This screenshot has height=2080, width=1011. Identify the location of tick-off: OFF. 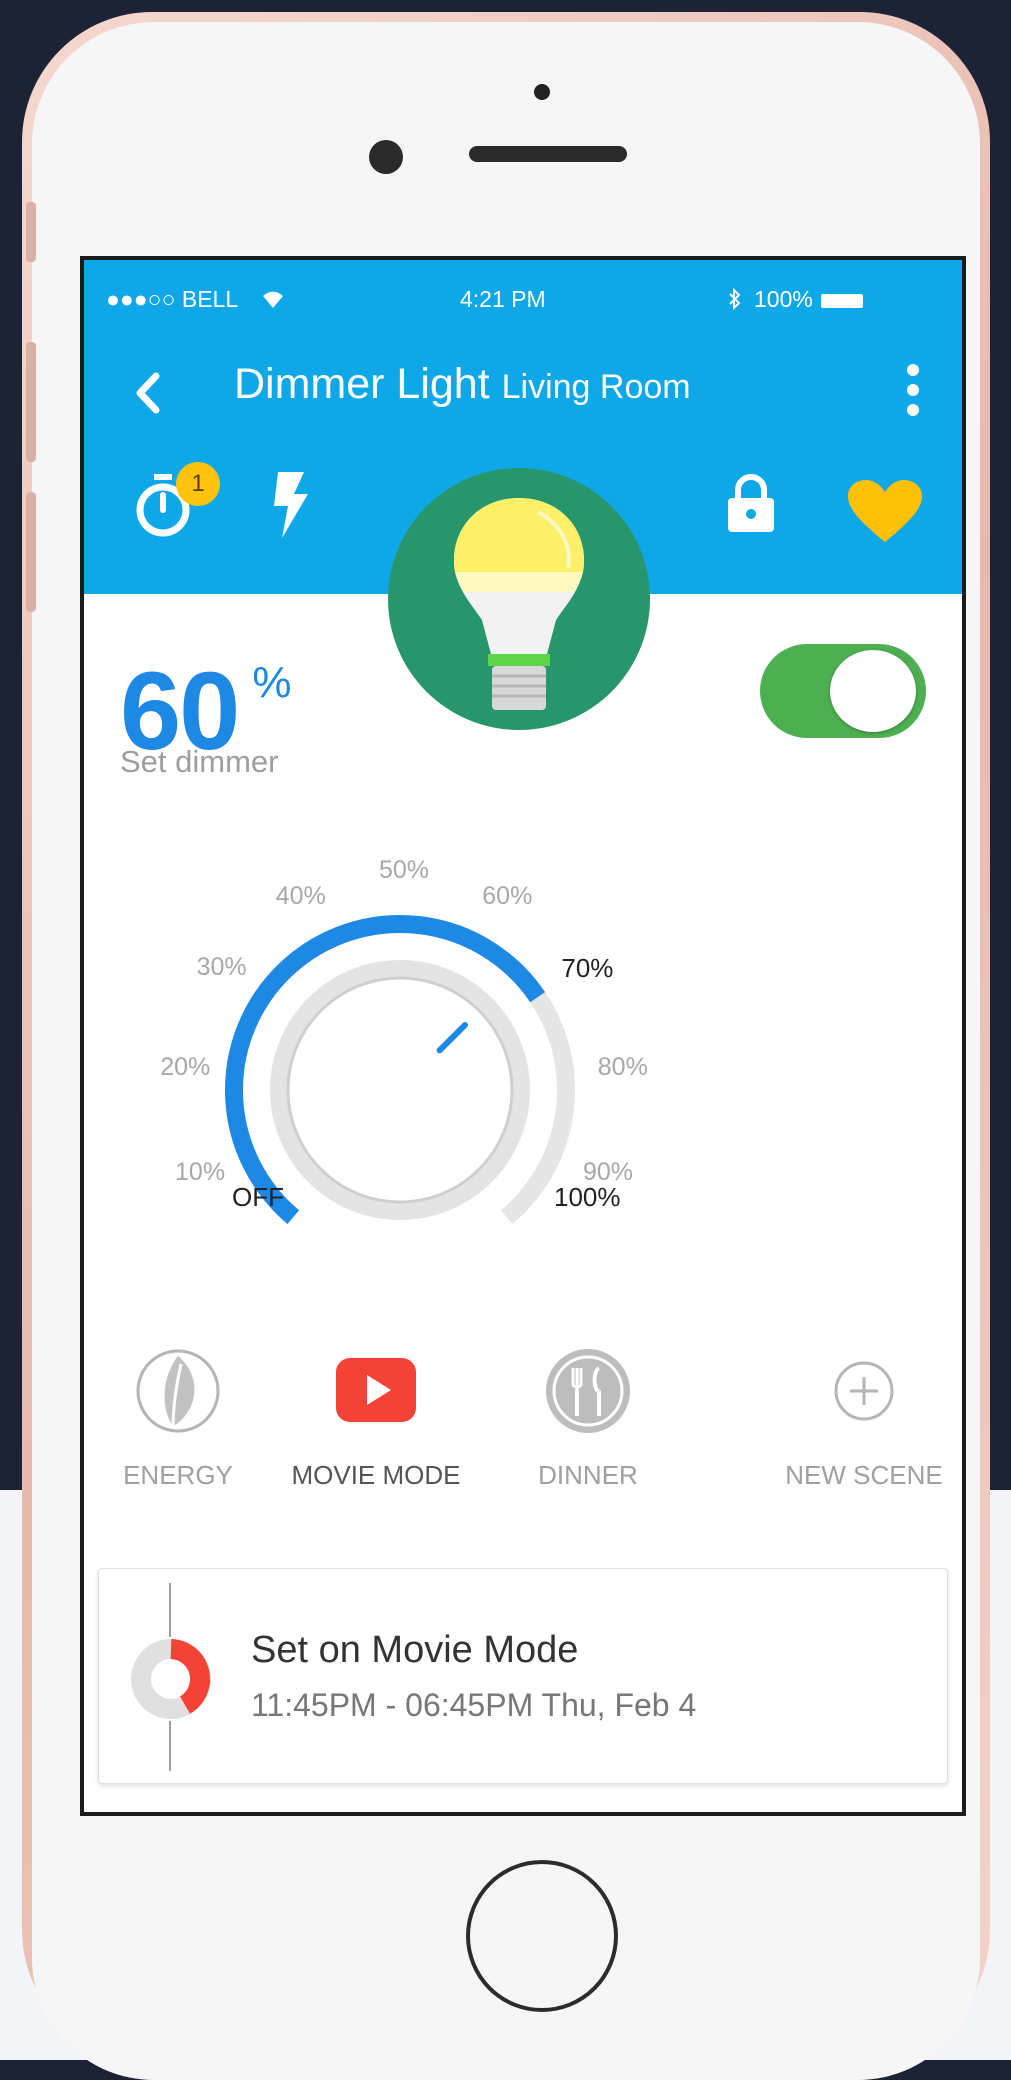
(258, 1197).